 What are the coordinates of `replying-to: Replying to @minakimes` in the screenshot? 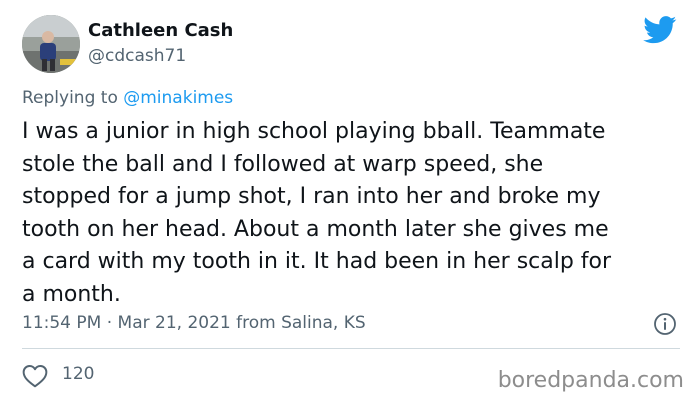 It's located at (127, 98).